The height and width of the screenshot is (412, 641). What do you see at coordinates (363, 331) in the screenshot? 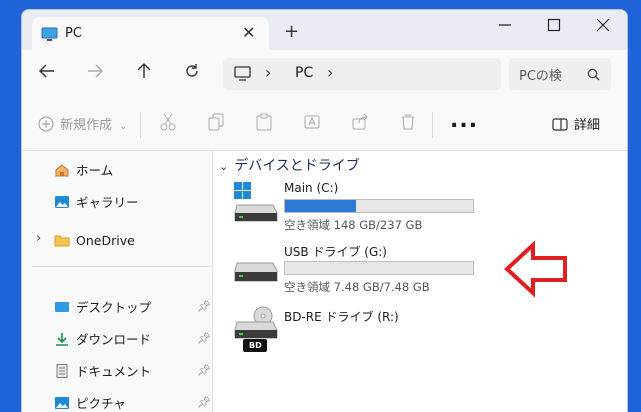
I see `drive-item-r: BD BD-RE ドライブ (R:)` at bounding box center [363, 331].